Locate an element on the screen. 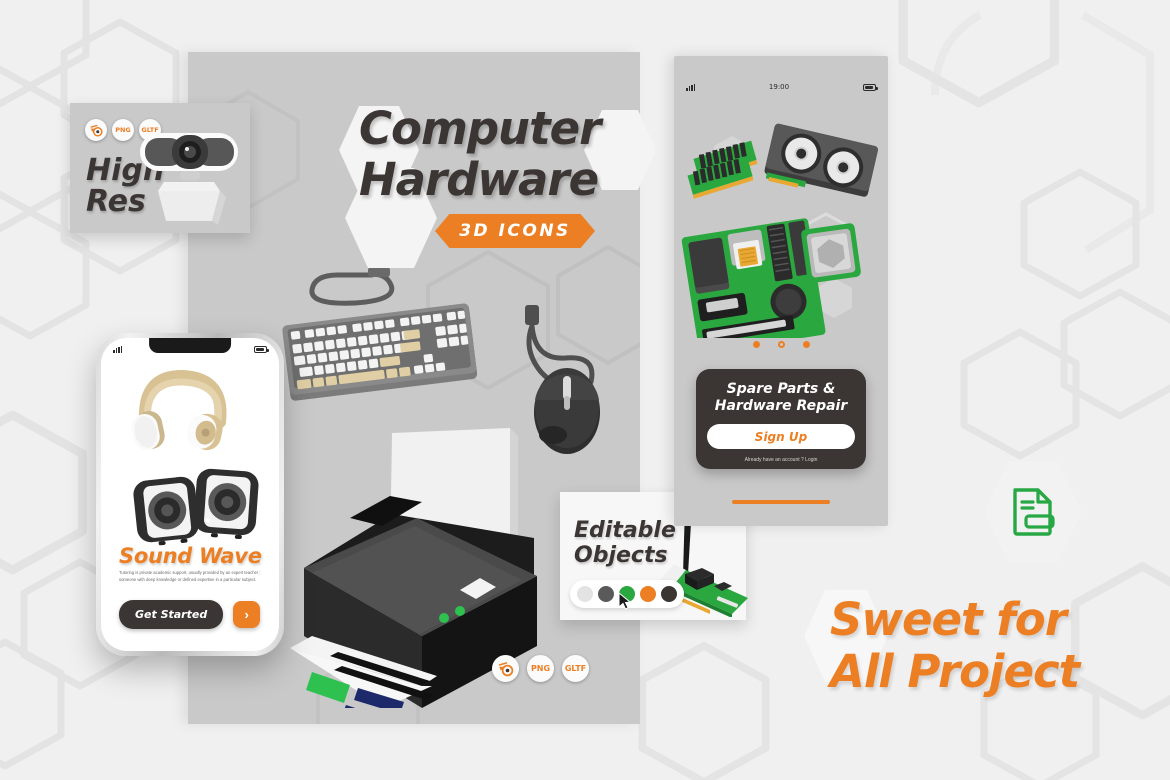 This screenshot has width=1170, height=780. status-time: 19:00 is located at coordinates (779, 87).